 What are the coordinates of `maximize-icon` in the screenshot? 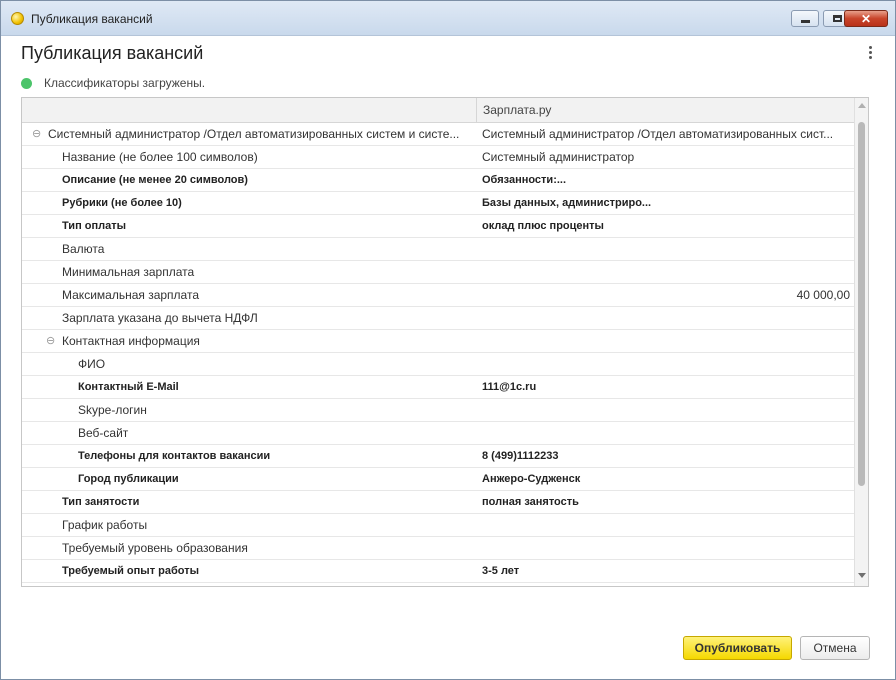 It's located at (837, 18).